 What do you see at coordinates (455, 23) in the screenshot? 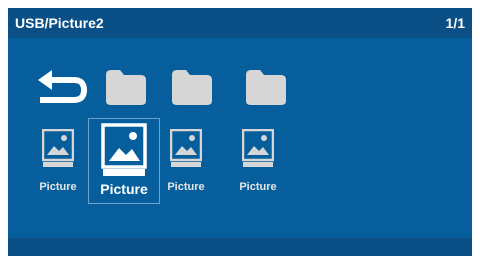
I see `page-indicator: 1/1` at bounding box center [455, 23].